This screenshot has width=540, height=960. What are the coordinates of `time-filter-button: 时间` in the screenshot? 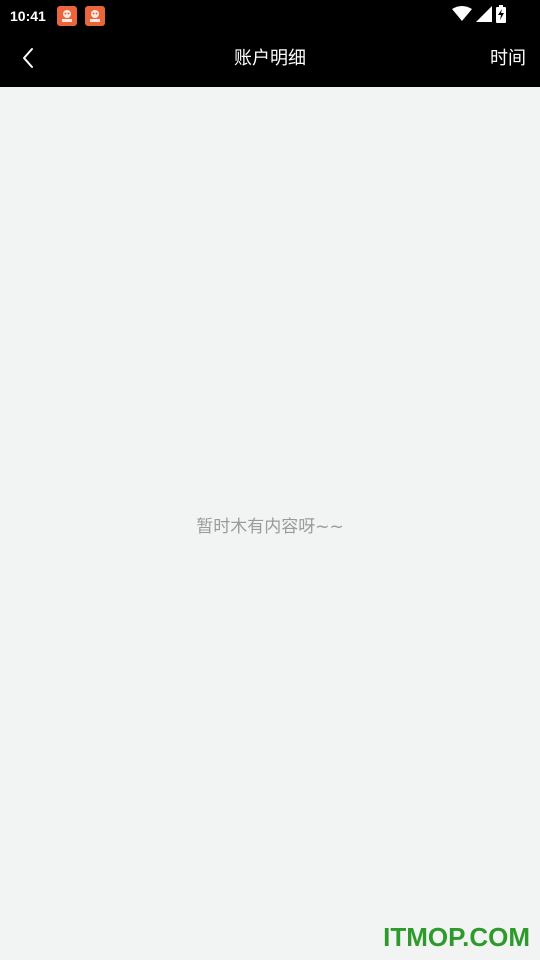 It's located at (508, 59).